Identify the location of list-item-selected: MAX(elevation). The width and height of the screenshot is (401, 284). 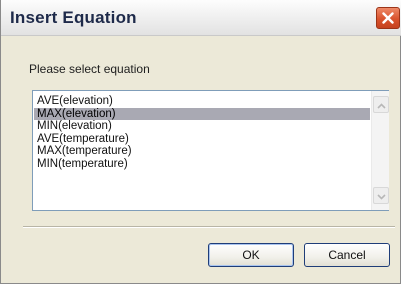
(202, 113).